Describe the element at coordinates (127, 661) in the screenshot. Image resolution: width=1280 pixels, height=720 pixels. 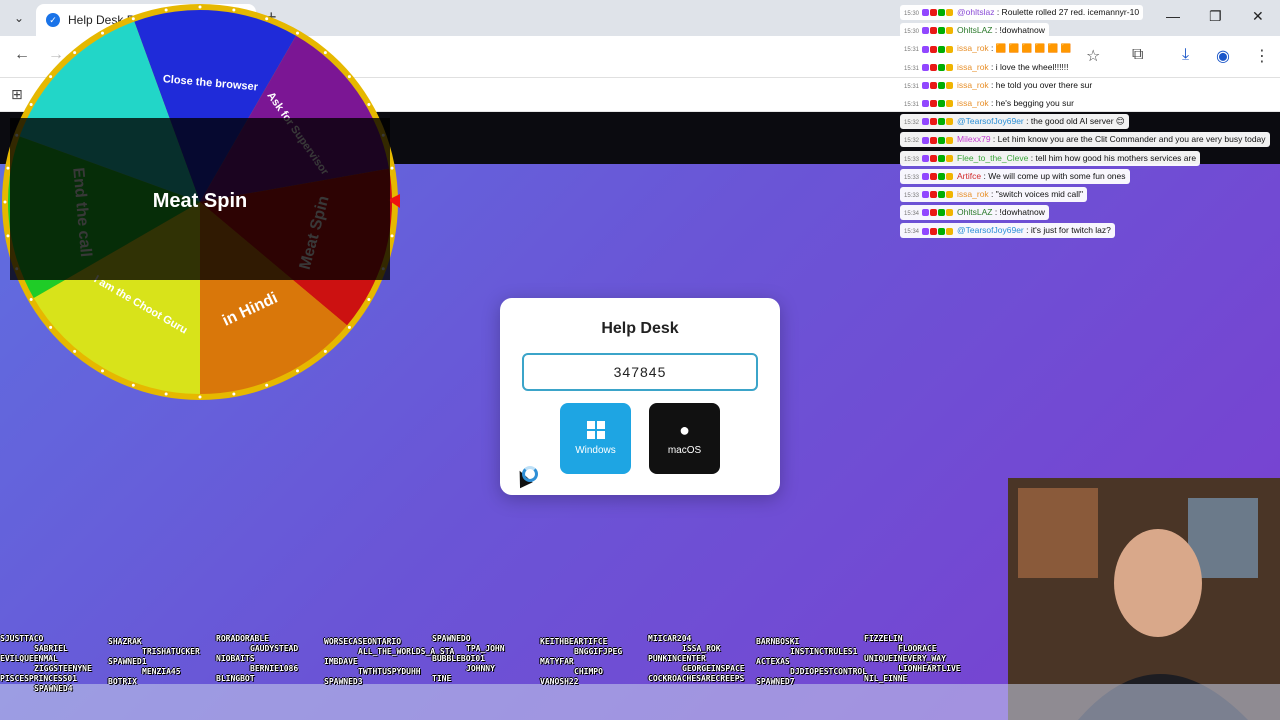
I see `viewer-name: SPAWNED1` at that location.